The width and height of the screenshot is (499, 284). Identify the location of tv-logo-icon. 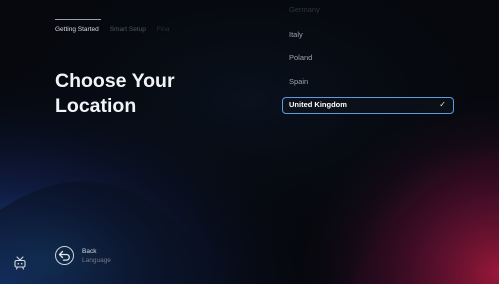
(20, 263).